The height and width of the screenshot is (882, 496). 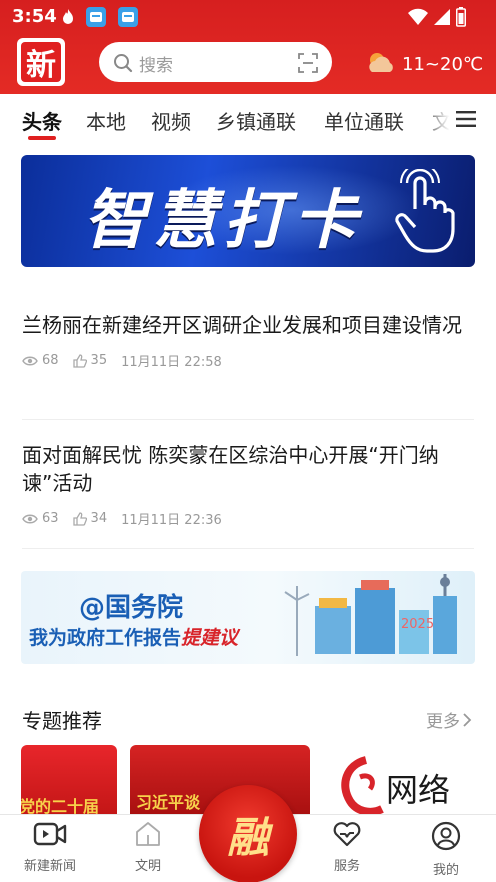 I want to click on search-bar: 搜索, so click(x=215, y=62).